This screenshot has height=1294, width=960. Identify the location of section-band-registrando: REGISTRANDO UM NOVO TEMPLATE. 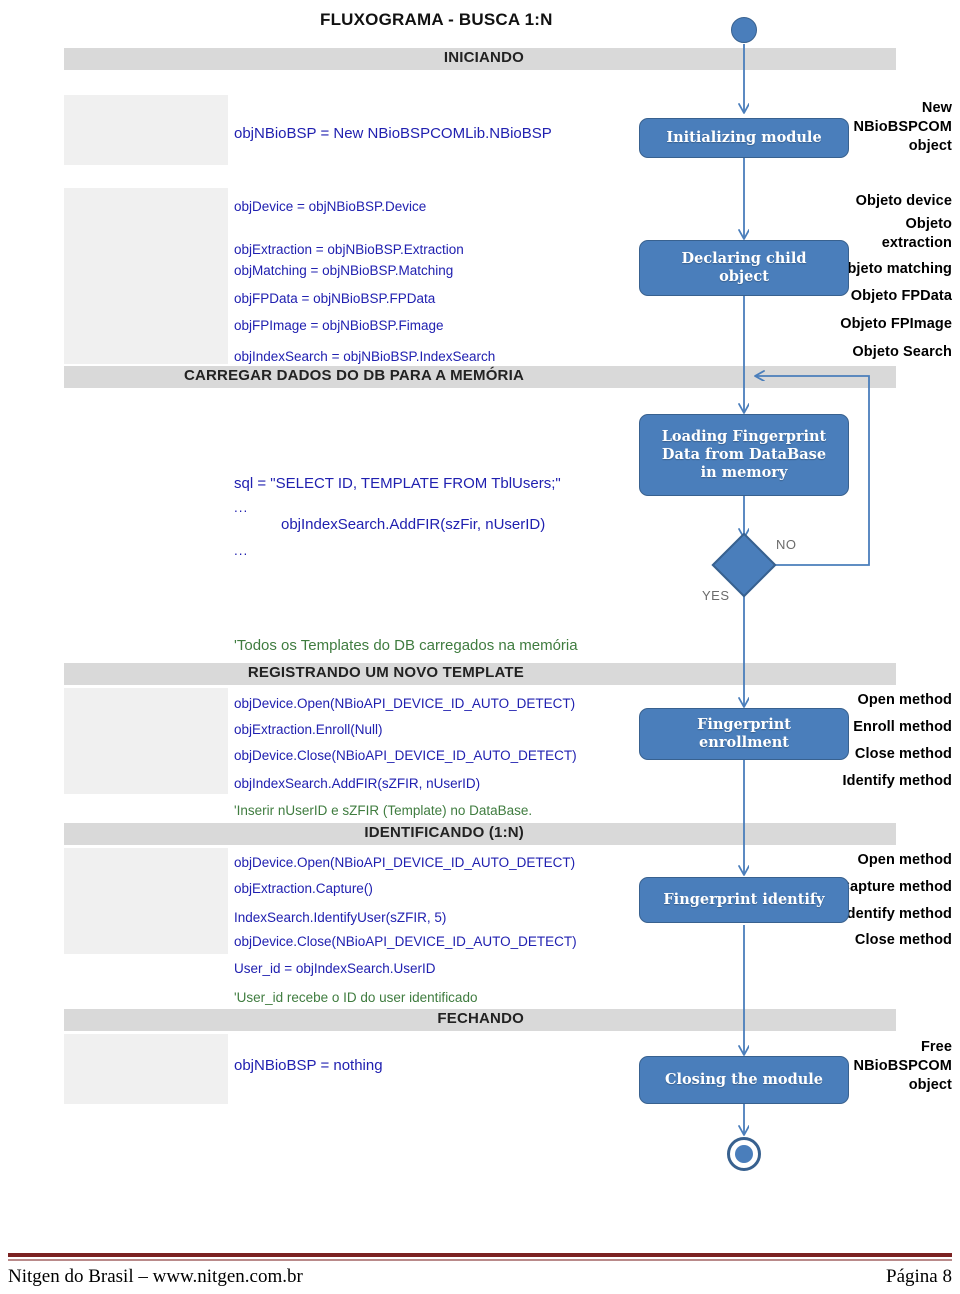
(480, 674).